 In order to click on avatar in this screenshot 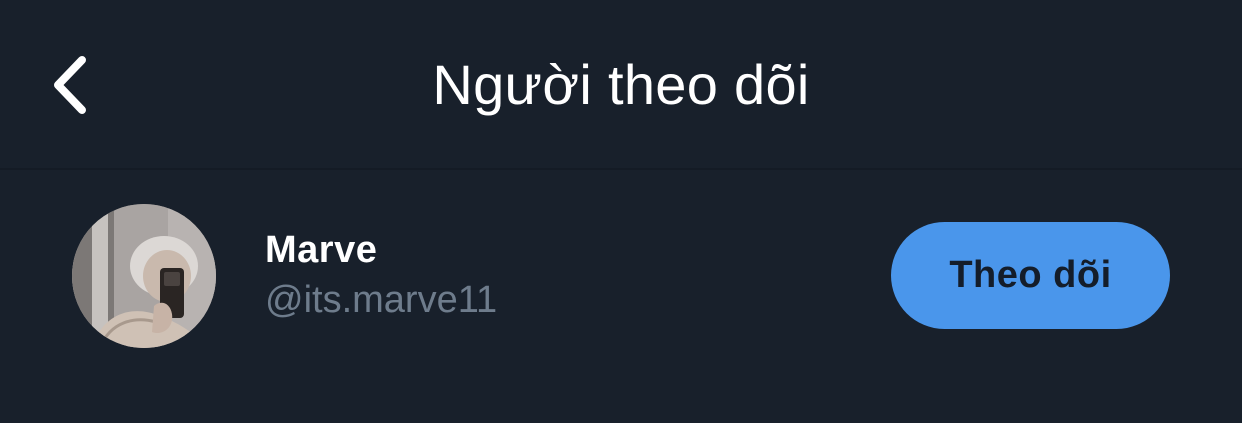, I will do `click(144, 276)`.